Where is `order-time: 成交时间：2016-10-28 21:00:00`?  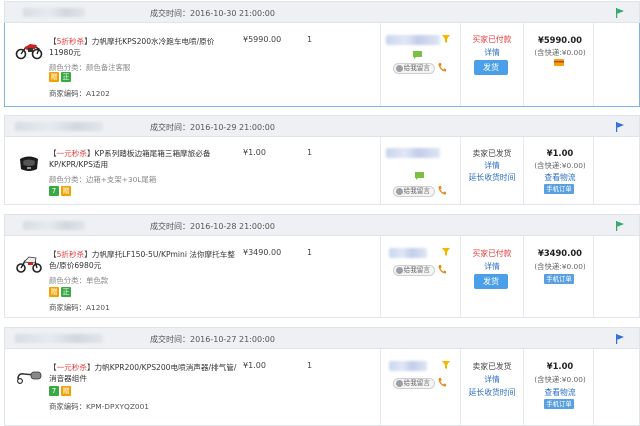
order-time: 成交时间：2016-10-28 21:00:00 is located at coordinates (212, 226).